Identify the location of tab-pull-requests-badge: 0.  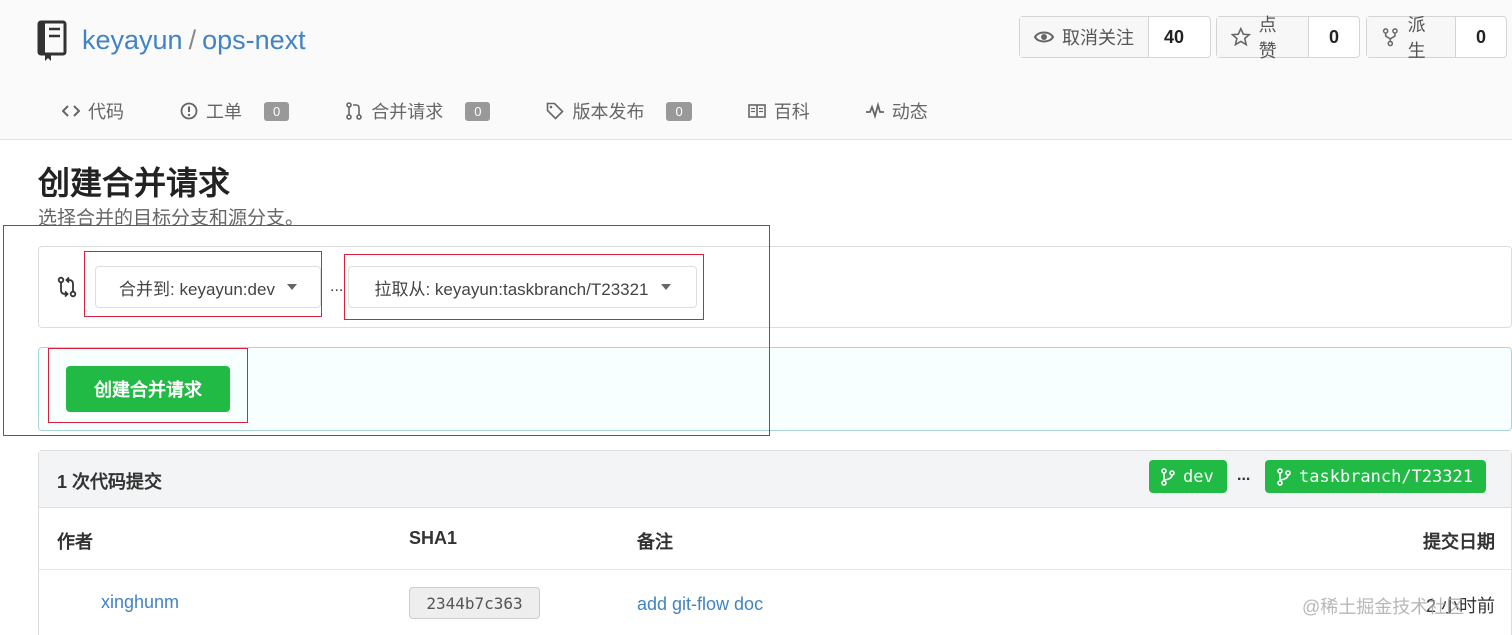
(478, 111).